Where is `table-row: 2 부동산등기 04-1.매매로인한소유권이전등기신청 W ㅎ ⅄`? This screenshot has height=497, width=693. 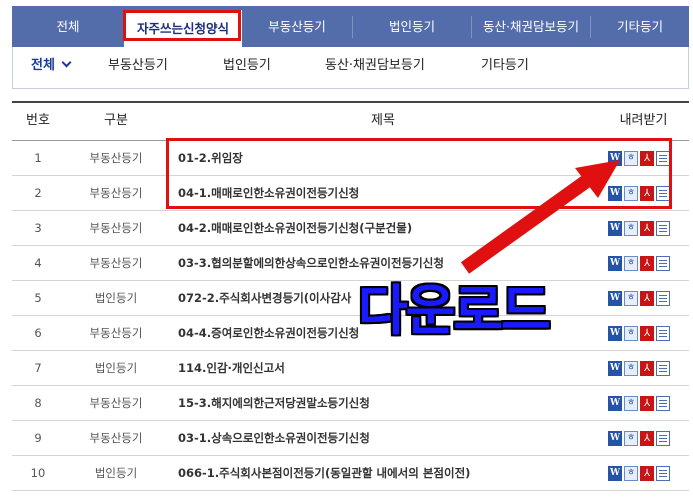 table-row: 2 부동산등기 04-1.매매로인한소유권이전등기신청 W ㅎ ⅄ is located at coordinates (350, 193).